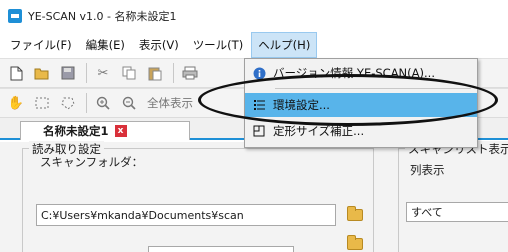 This screenshot has width=508, height=252. I want to click on column-display-label: 列表示, so click(427, 170).